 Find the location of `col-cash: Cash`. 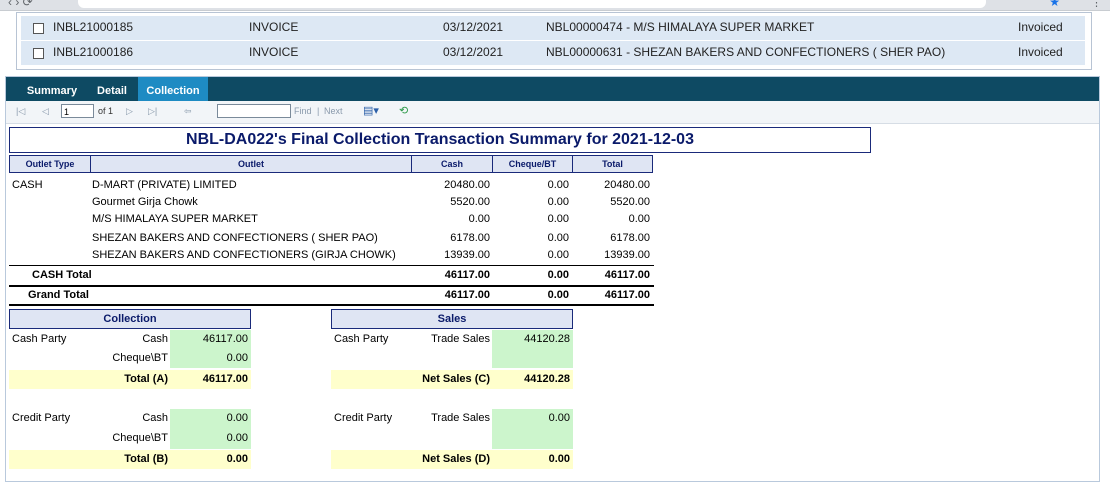

col-cash: Cash is located at coordinates (452, 164).